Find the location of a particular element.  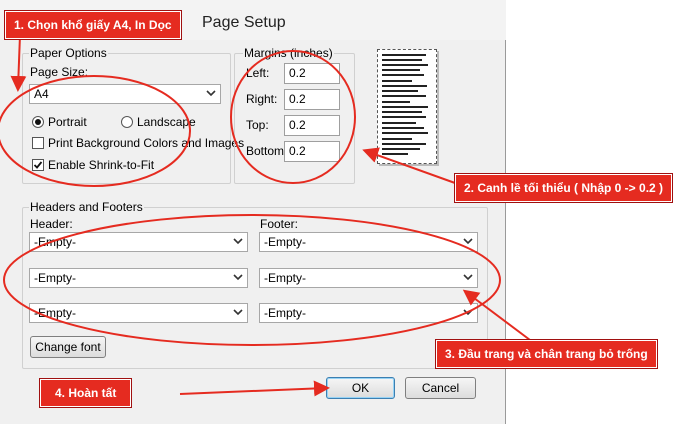

step4-arrow is located at coordinates (254, 388).